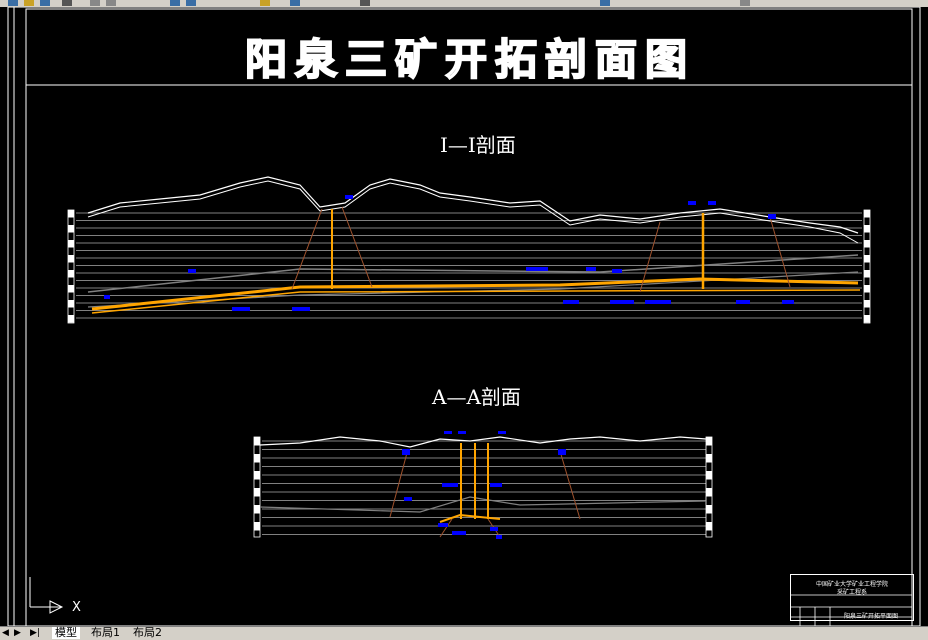 This screenshot has height=640, width=928. What do you see at coordinates (17, 633) in the screenshot?
I see `prev-tab-icon: ▶` at bounding box center [17, 633].